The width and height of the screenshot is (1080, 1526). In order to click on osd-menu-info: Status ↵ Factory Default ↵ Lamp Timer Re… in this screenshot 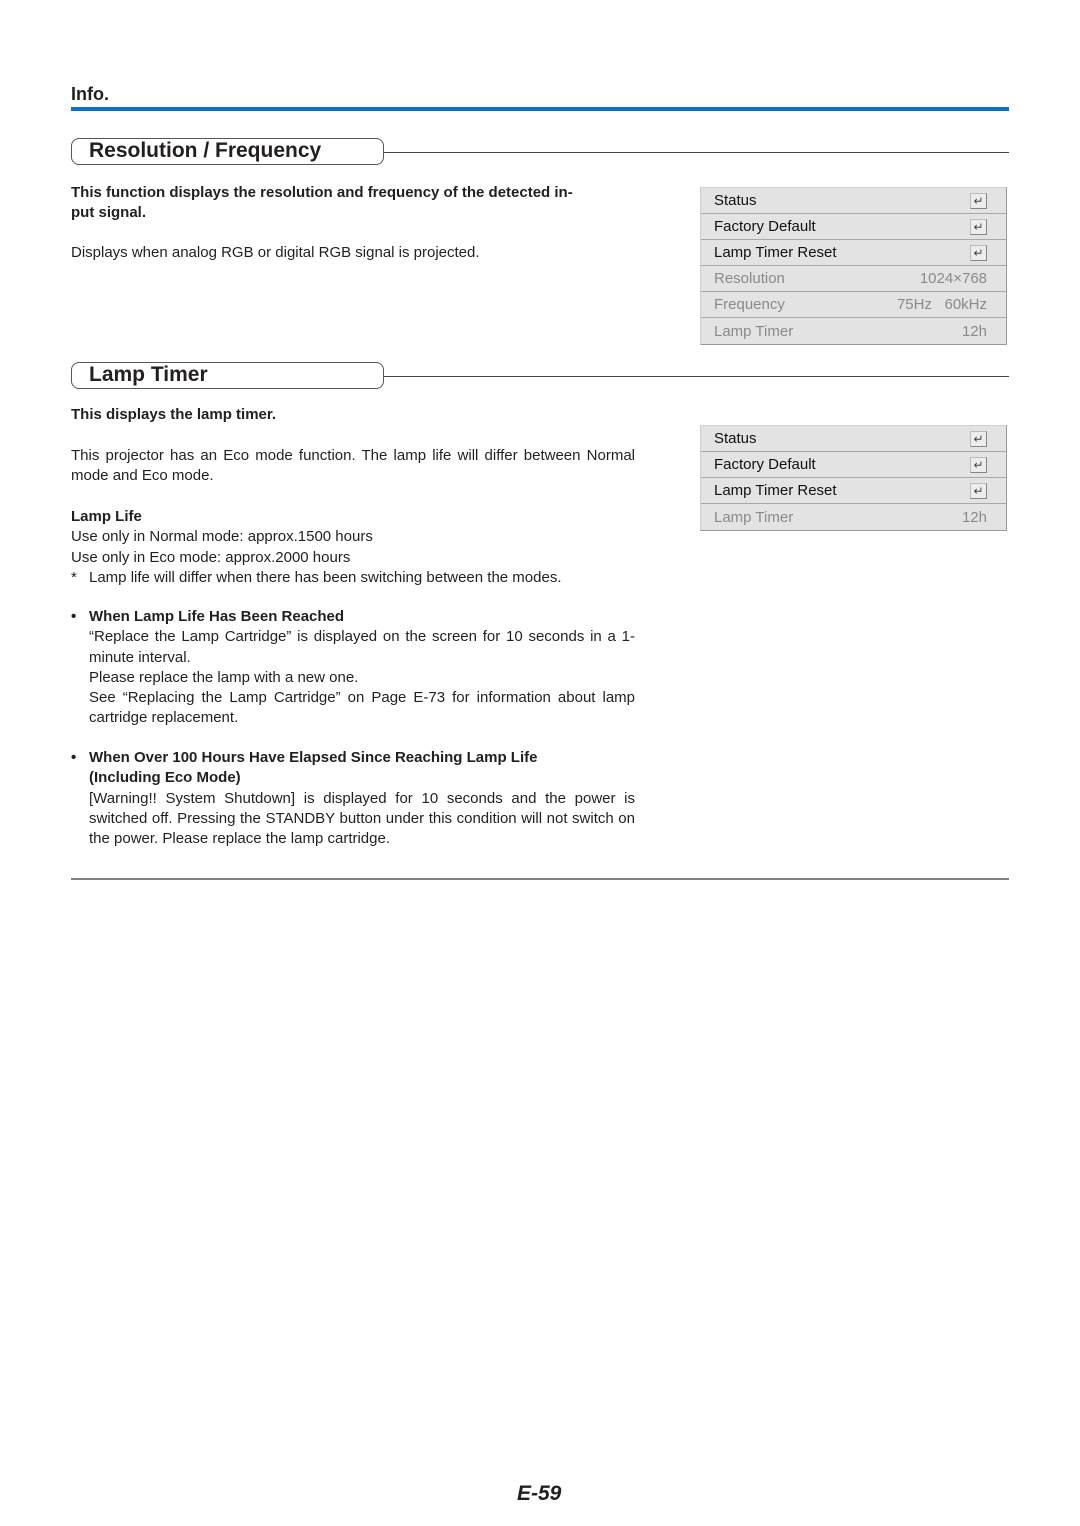, I will do `click(853, 266)`.